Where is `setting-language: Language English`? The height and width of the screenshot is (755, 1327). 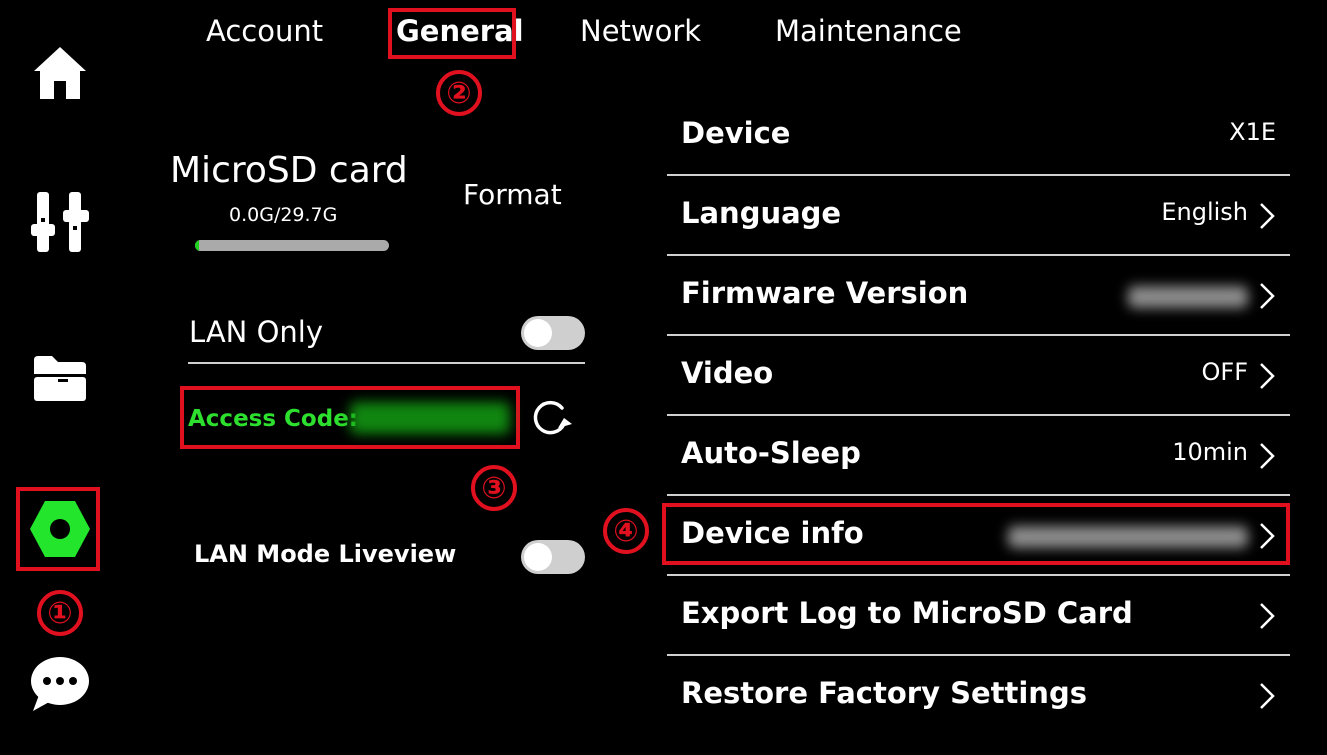 setting-language: Language English is located at coordinates (978, 216).